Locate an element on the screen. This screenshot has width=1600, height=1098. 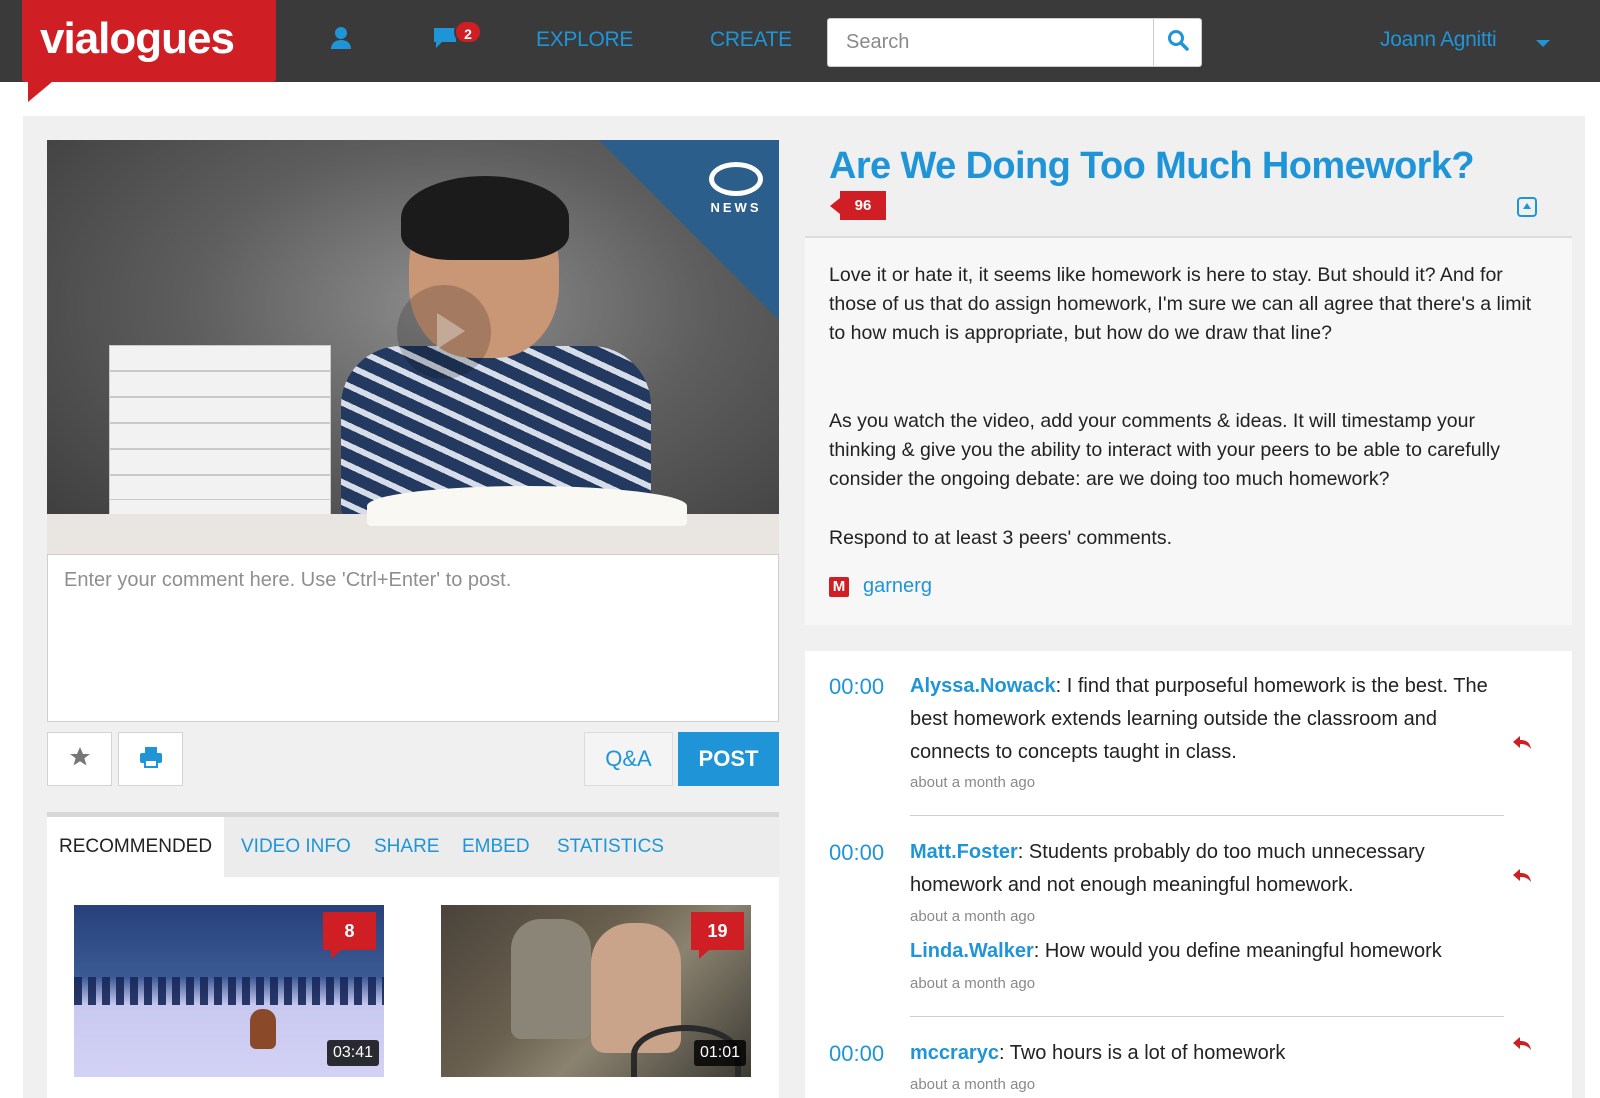
recommended-video-duration: 01:01 is located at coordinates (720, 1053).